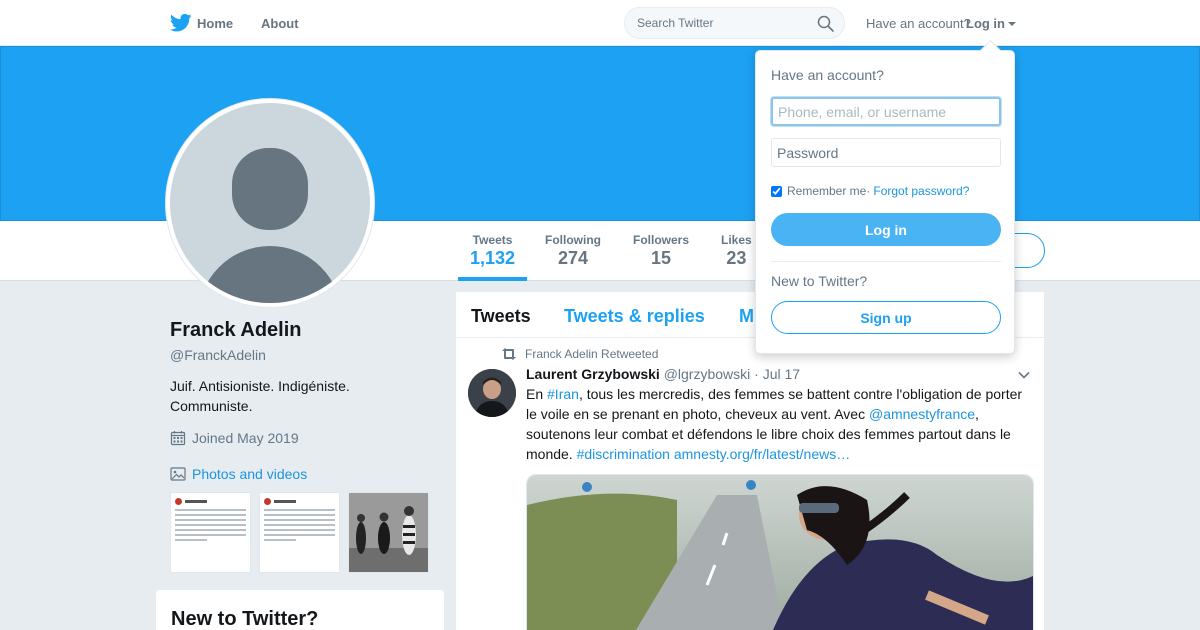  What do you see at coordinates (736, 258) in the screenshot?
I see `stat-value: 23` at bounding box center [736, 258].